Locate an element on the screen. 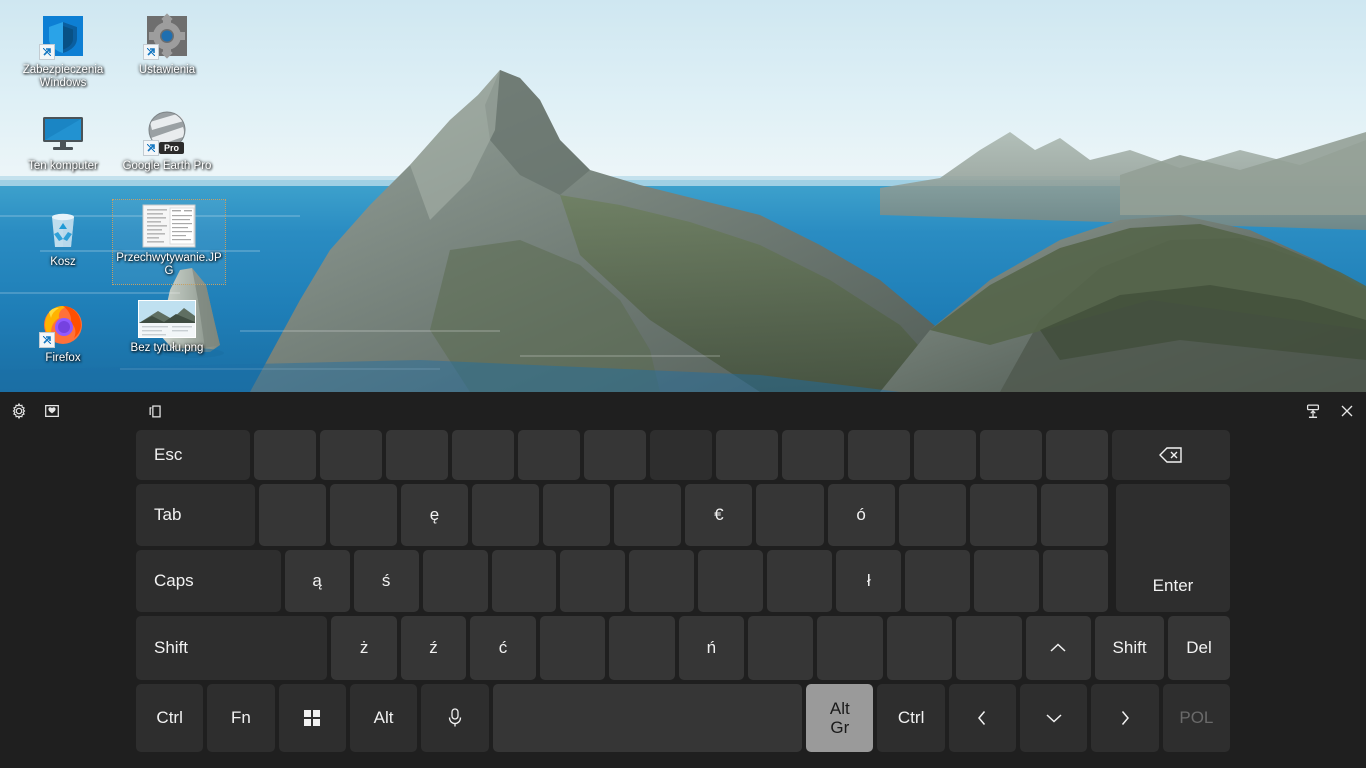  key-comma is located at coordinates (850, 648).